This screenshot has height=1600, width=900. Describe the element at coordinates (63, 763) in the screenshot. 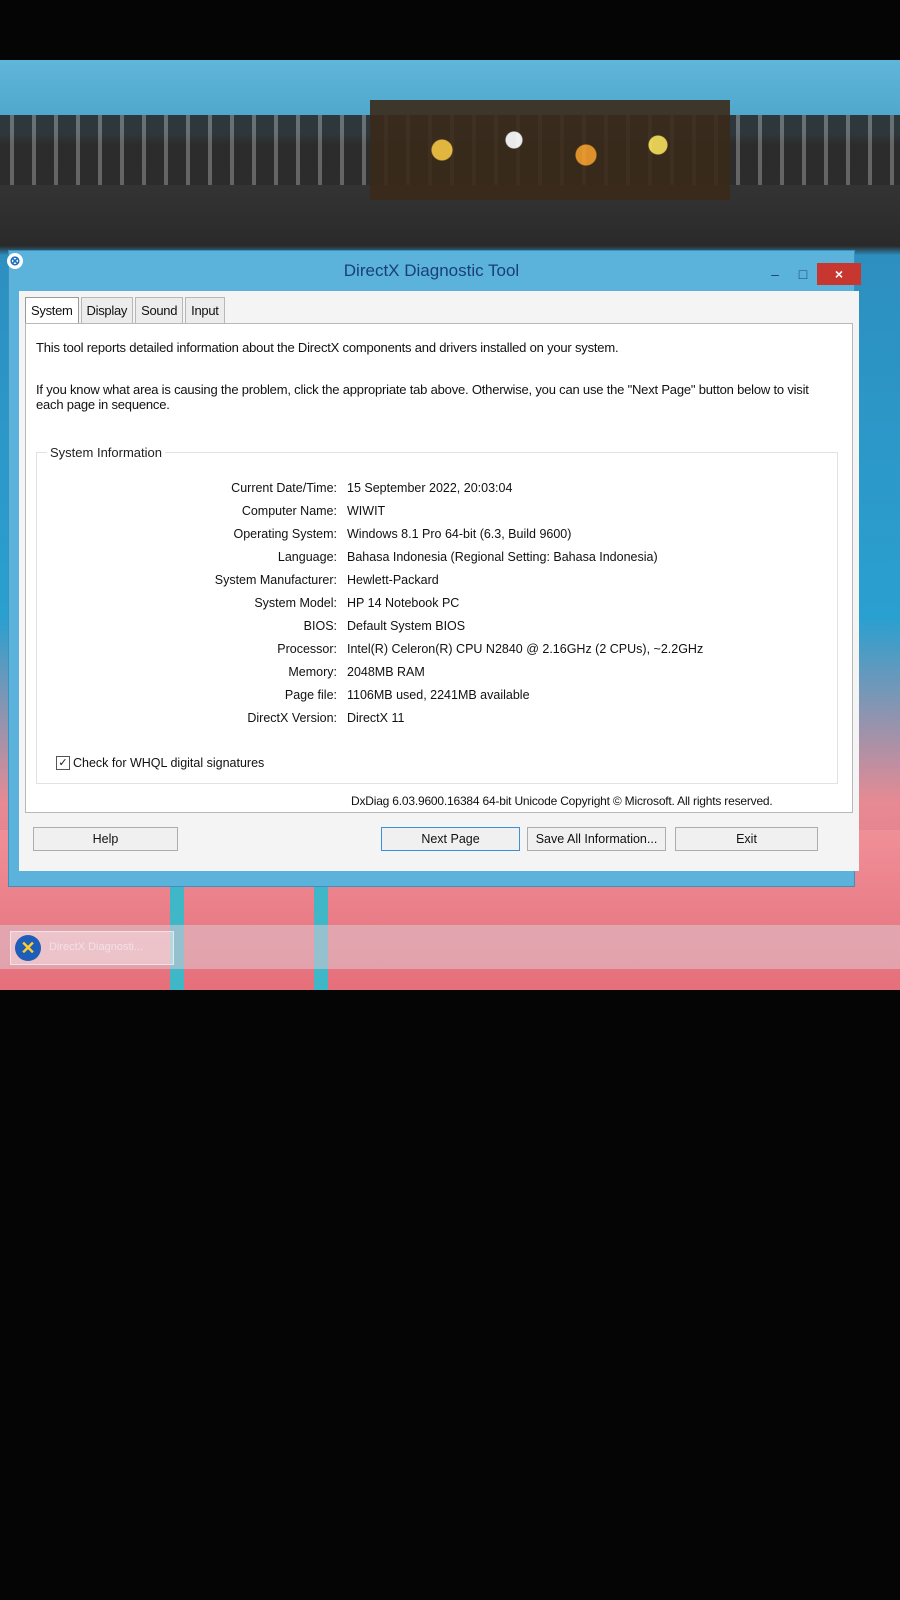

I see `whql-checkbox: ✓` at that location.